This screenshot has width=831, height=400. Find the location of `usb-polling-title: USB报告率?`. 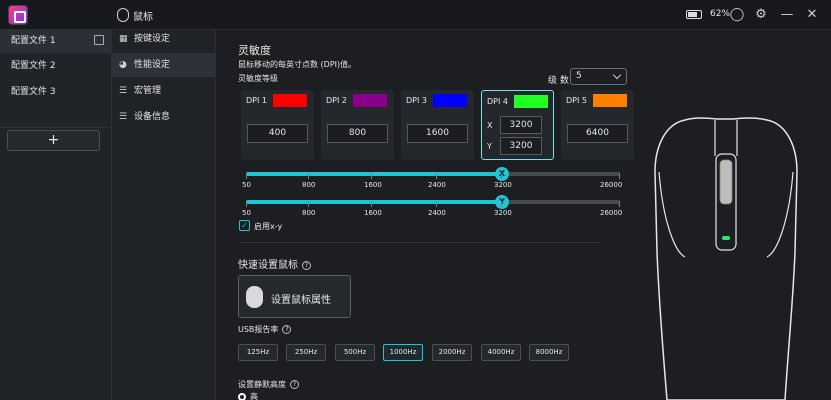

usb-polling-title: USB报告率? is located at coordinates (265, 329).